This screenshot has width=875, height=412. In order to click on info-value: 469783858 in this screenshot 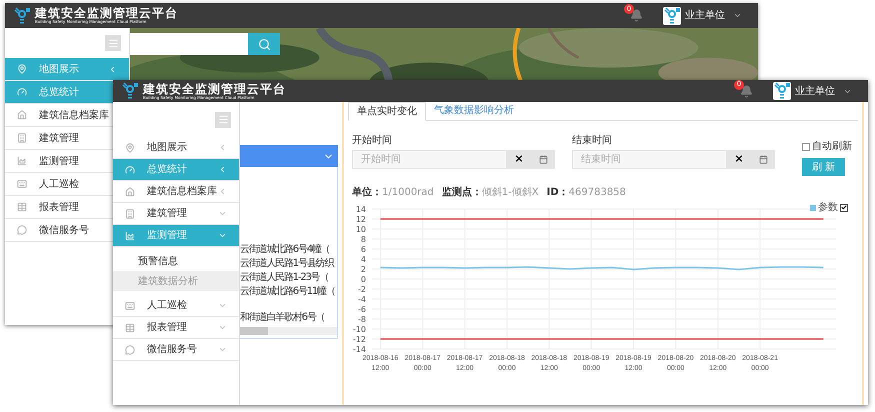, I will do `click(597, 193)`.